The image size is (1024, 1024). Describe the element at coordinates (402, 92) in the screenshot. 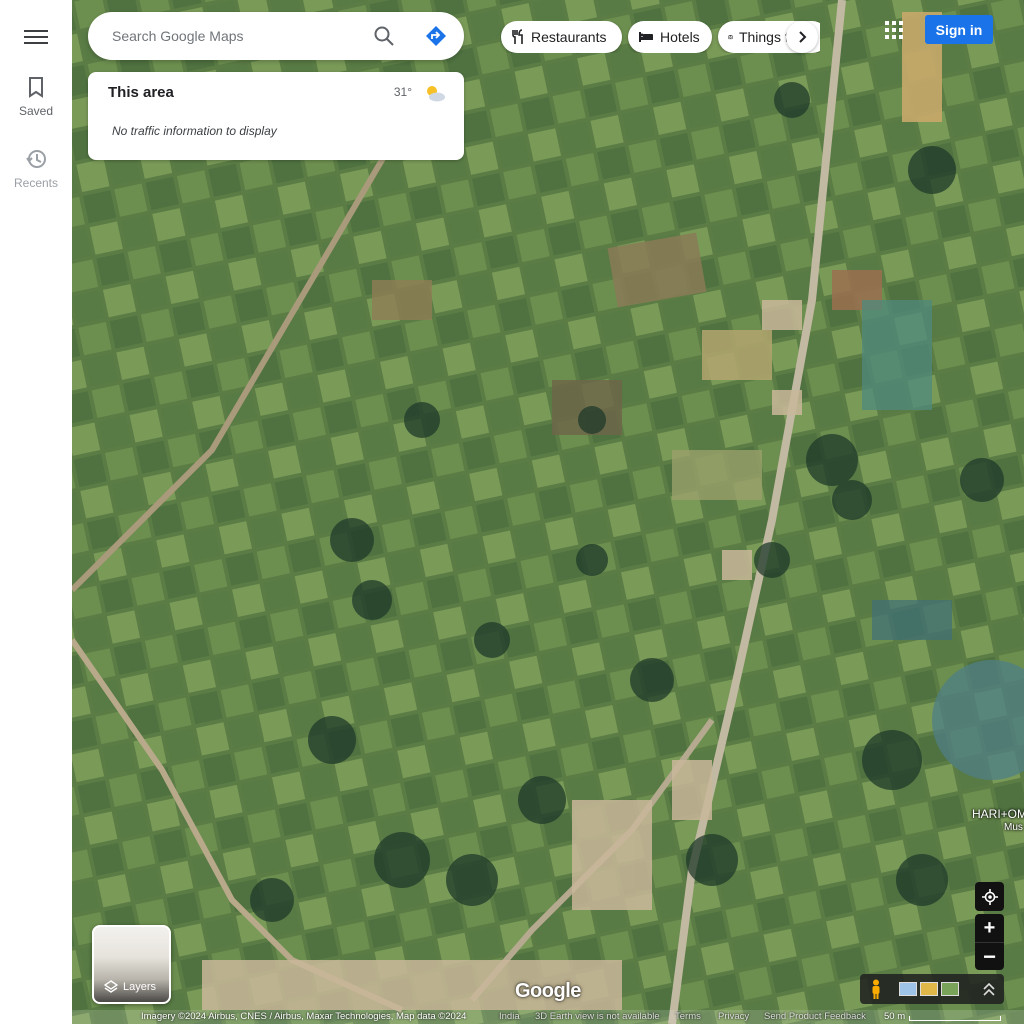

I see `temperature: 31°` at that location.